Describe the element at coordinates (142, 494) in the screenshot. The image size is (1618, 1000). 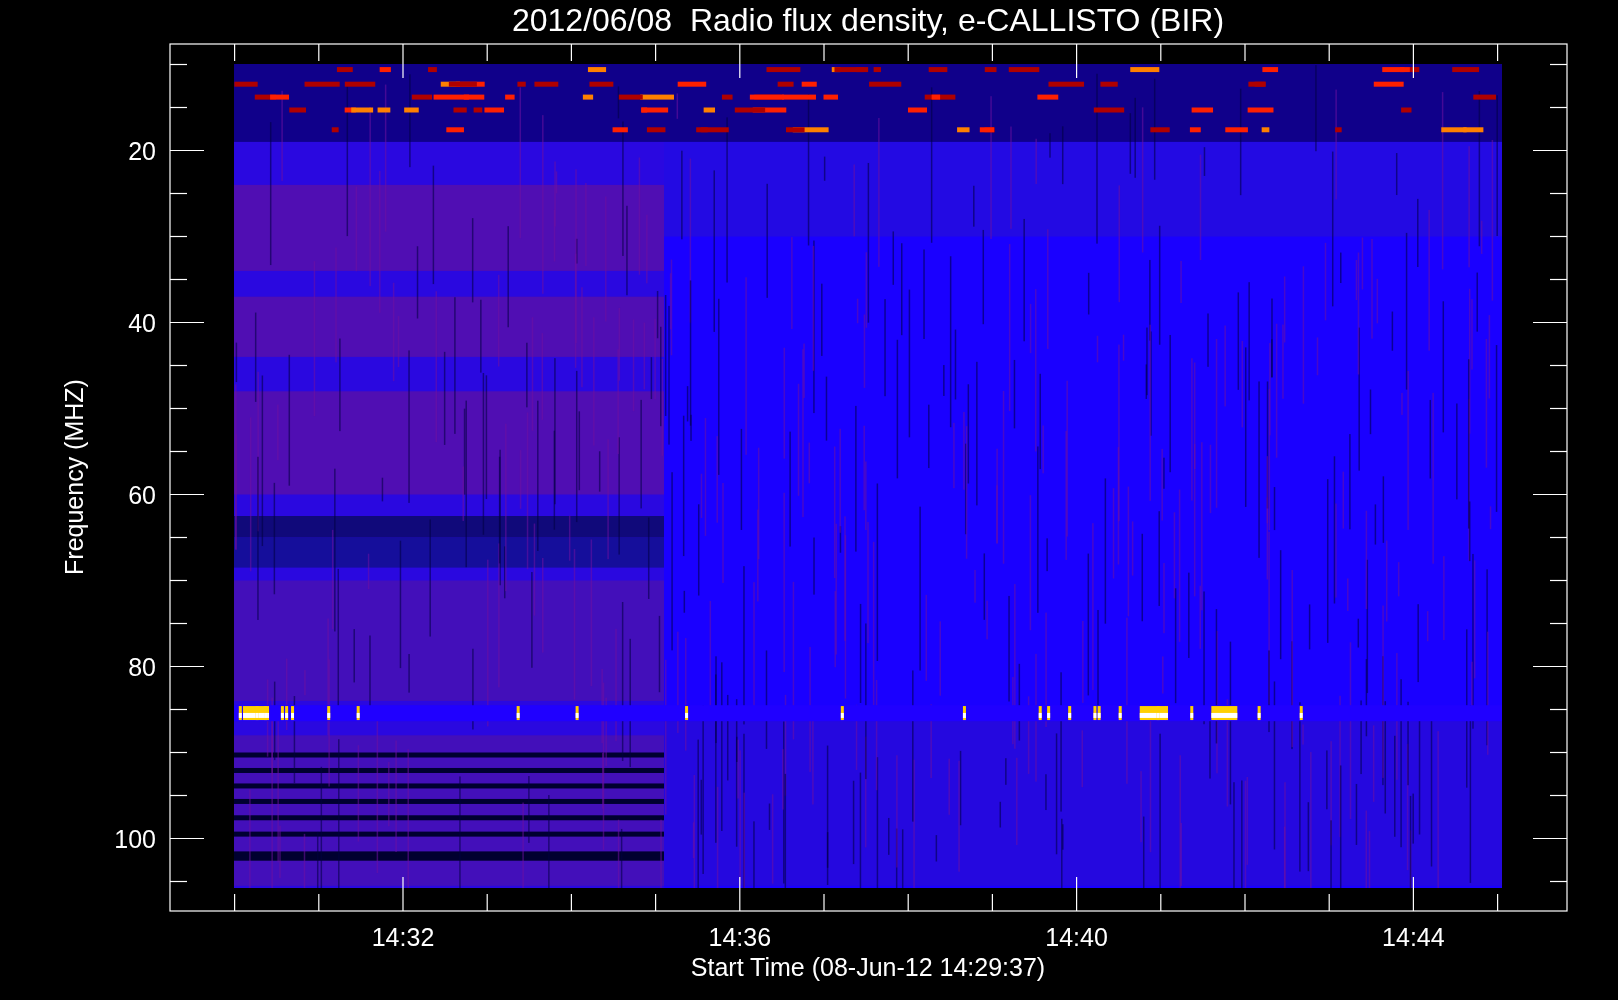
I see `y-tick-label: 60` at that location.